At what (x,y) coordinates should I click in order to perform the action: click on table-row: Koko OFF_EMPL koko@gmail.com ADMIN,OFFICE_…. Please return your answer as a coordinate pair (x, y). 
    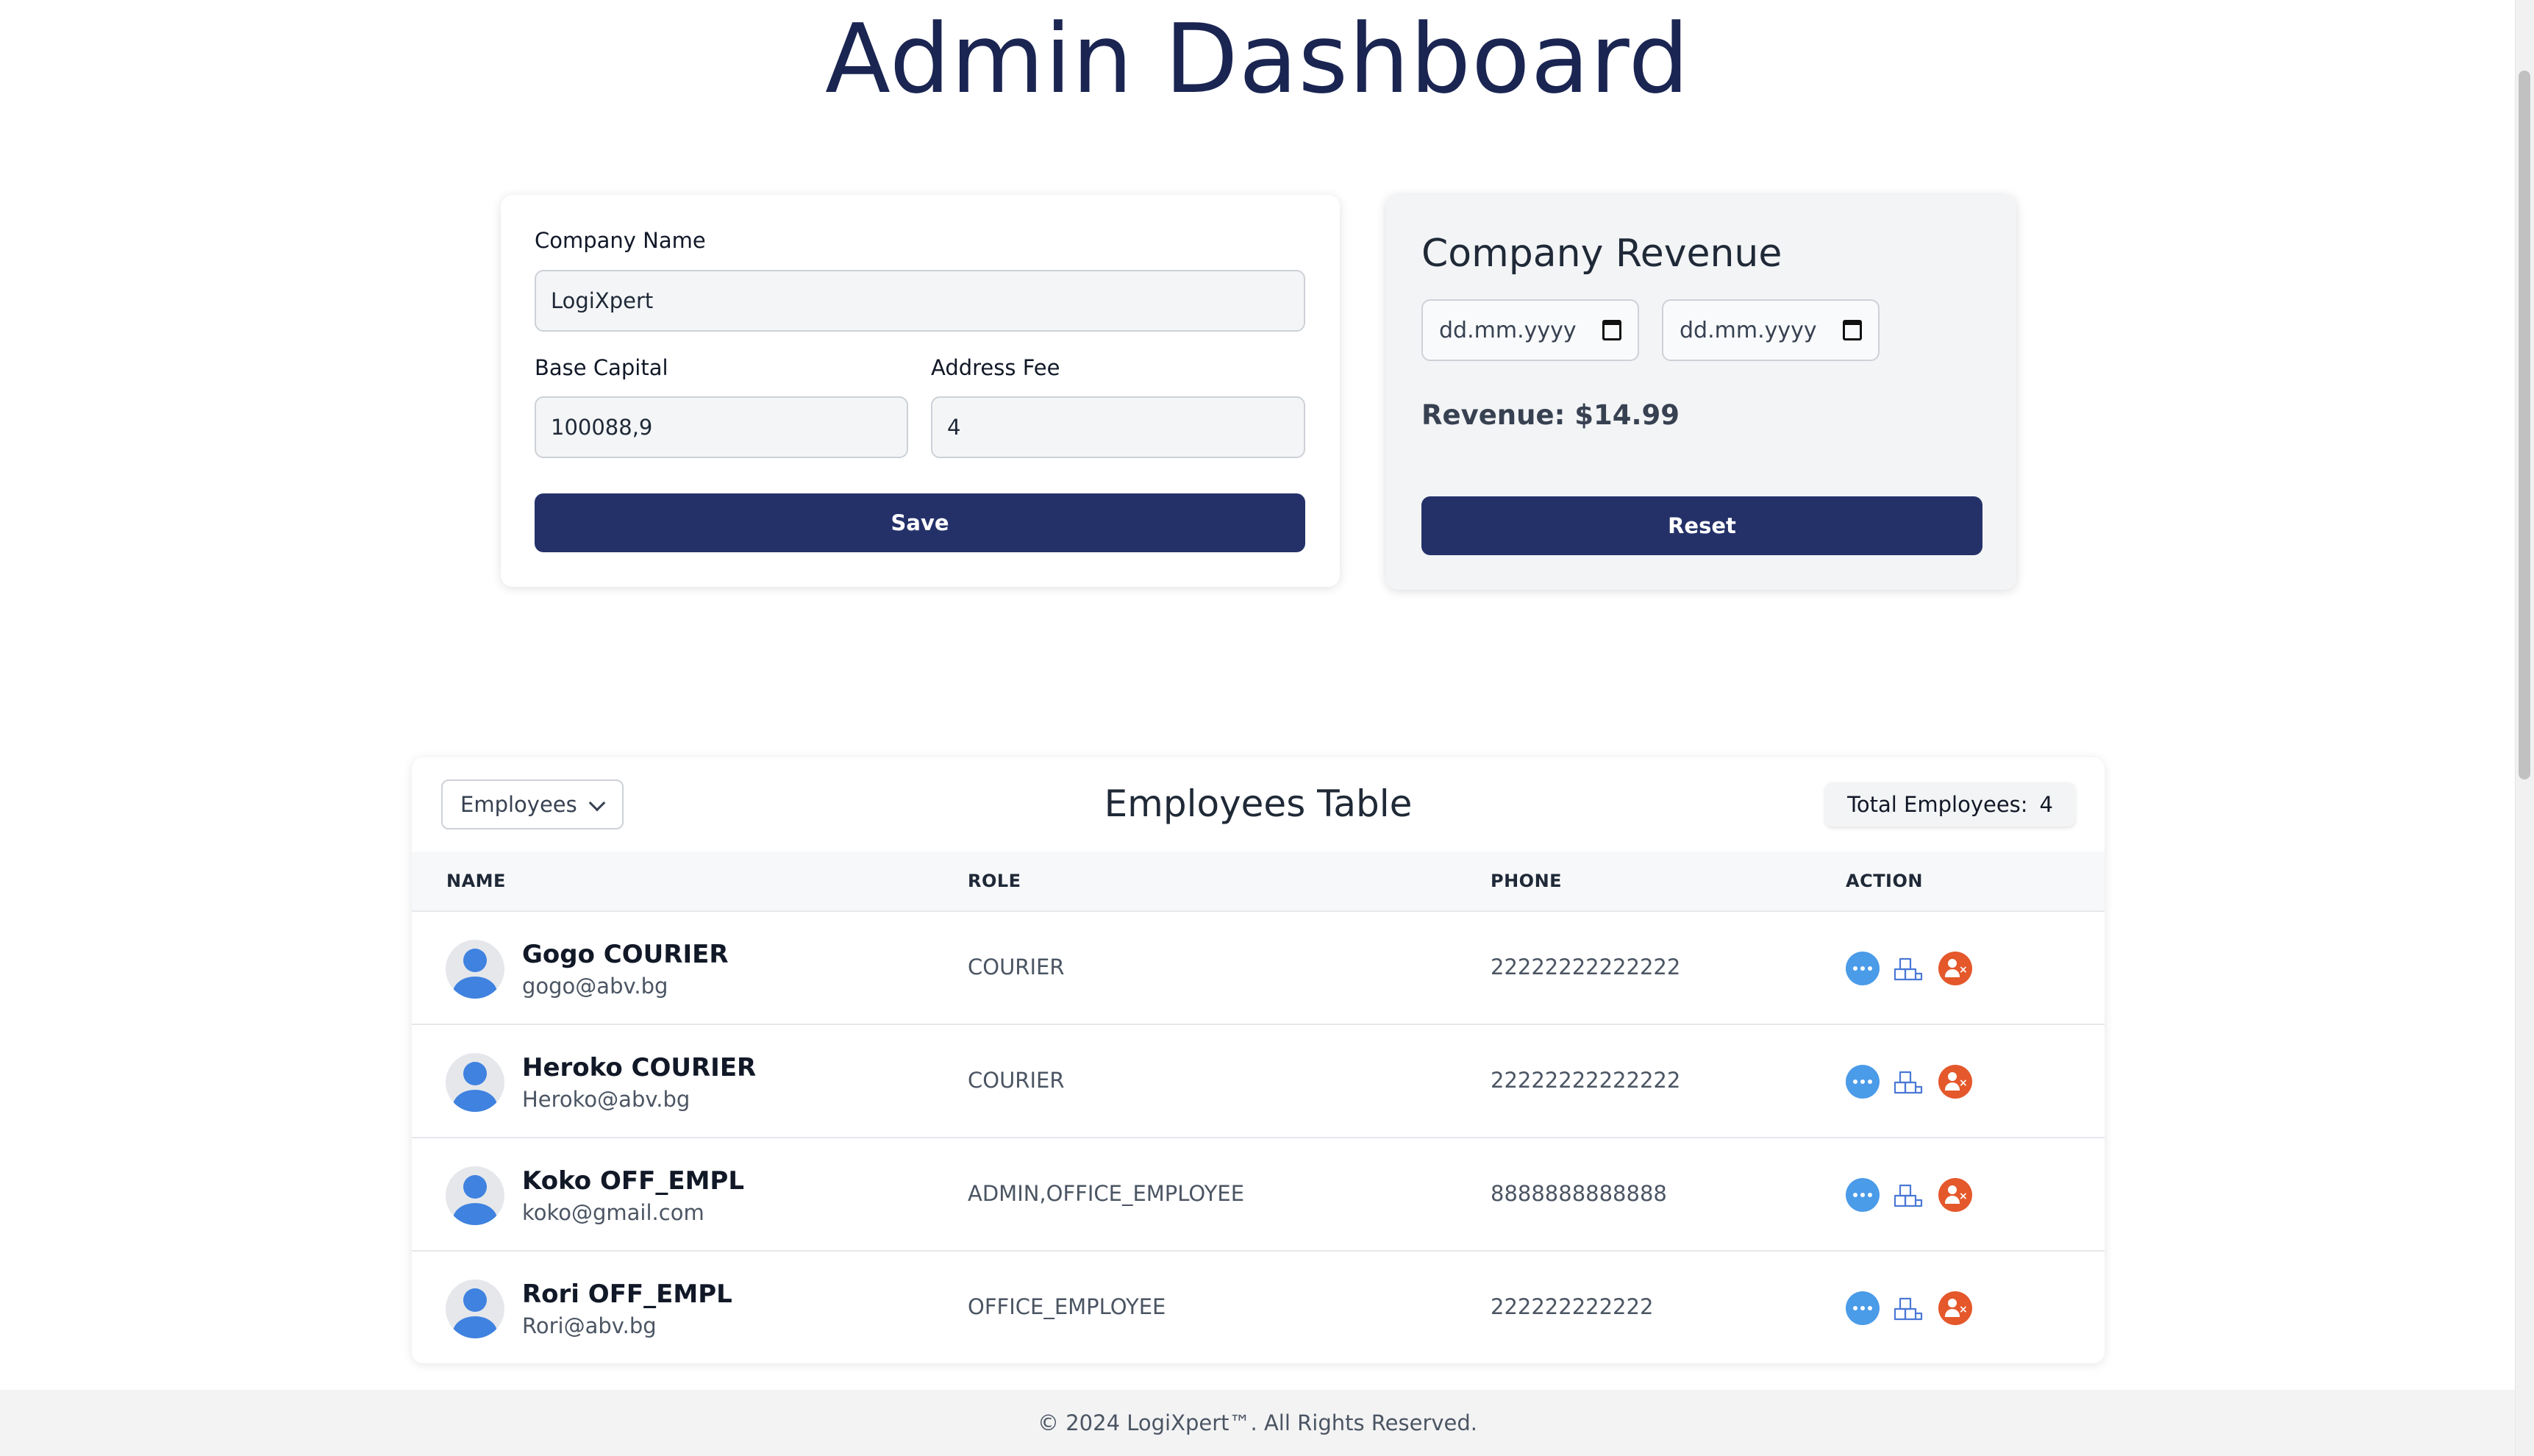
    Looking at the image, I should click on (1258, 1193).